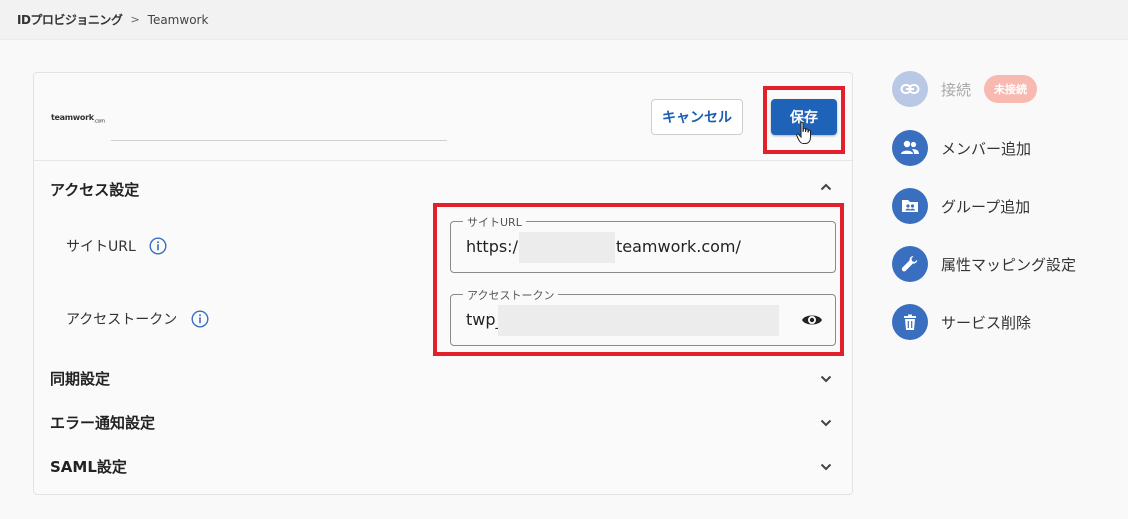 Image resolution: width=1128 pixels, height=519 pixels. I want to click on group-folder-icon, so click(910, 206).